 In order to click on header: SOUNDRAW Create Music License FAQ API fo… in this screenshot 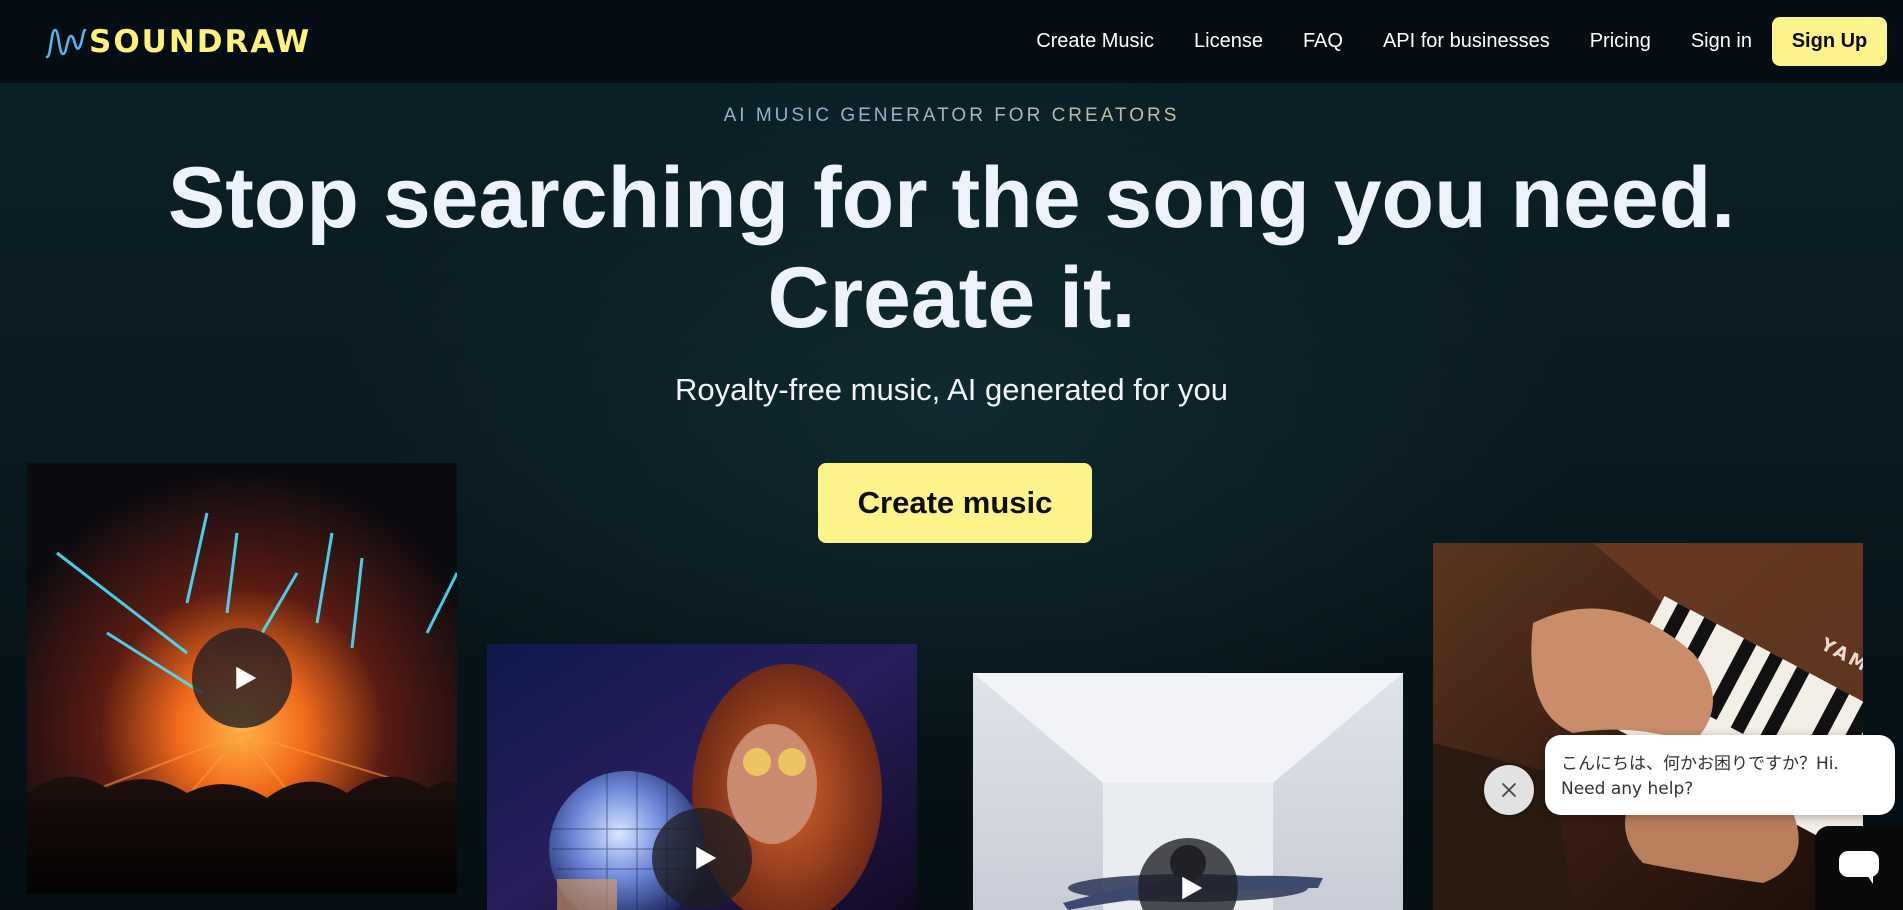, I will do `click(951, 41)`.